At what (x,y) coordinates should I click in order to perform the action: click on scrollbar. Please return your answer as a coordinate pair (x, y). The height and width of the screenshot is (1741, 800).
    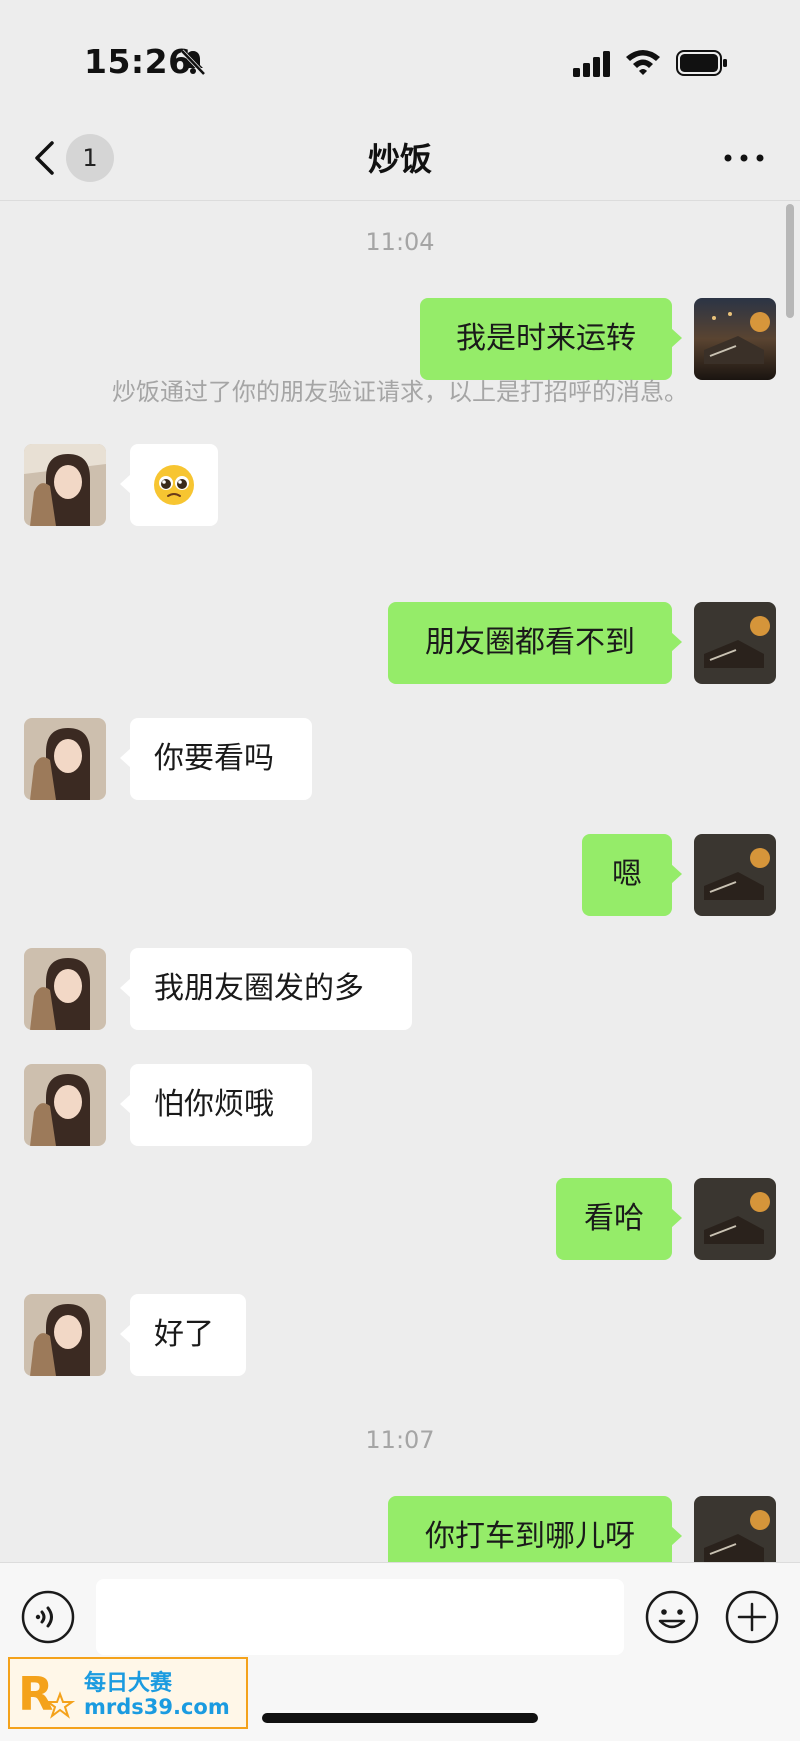
    Looking at the image, I should click on (790, 261).